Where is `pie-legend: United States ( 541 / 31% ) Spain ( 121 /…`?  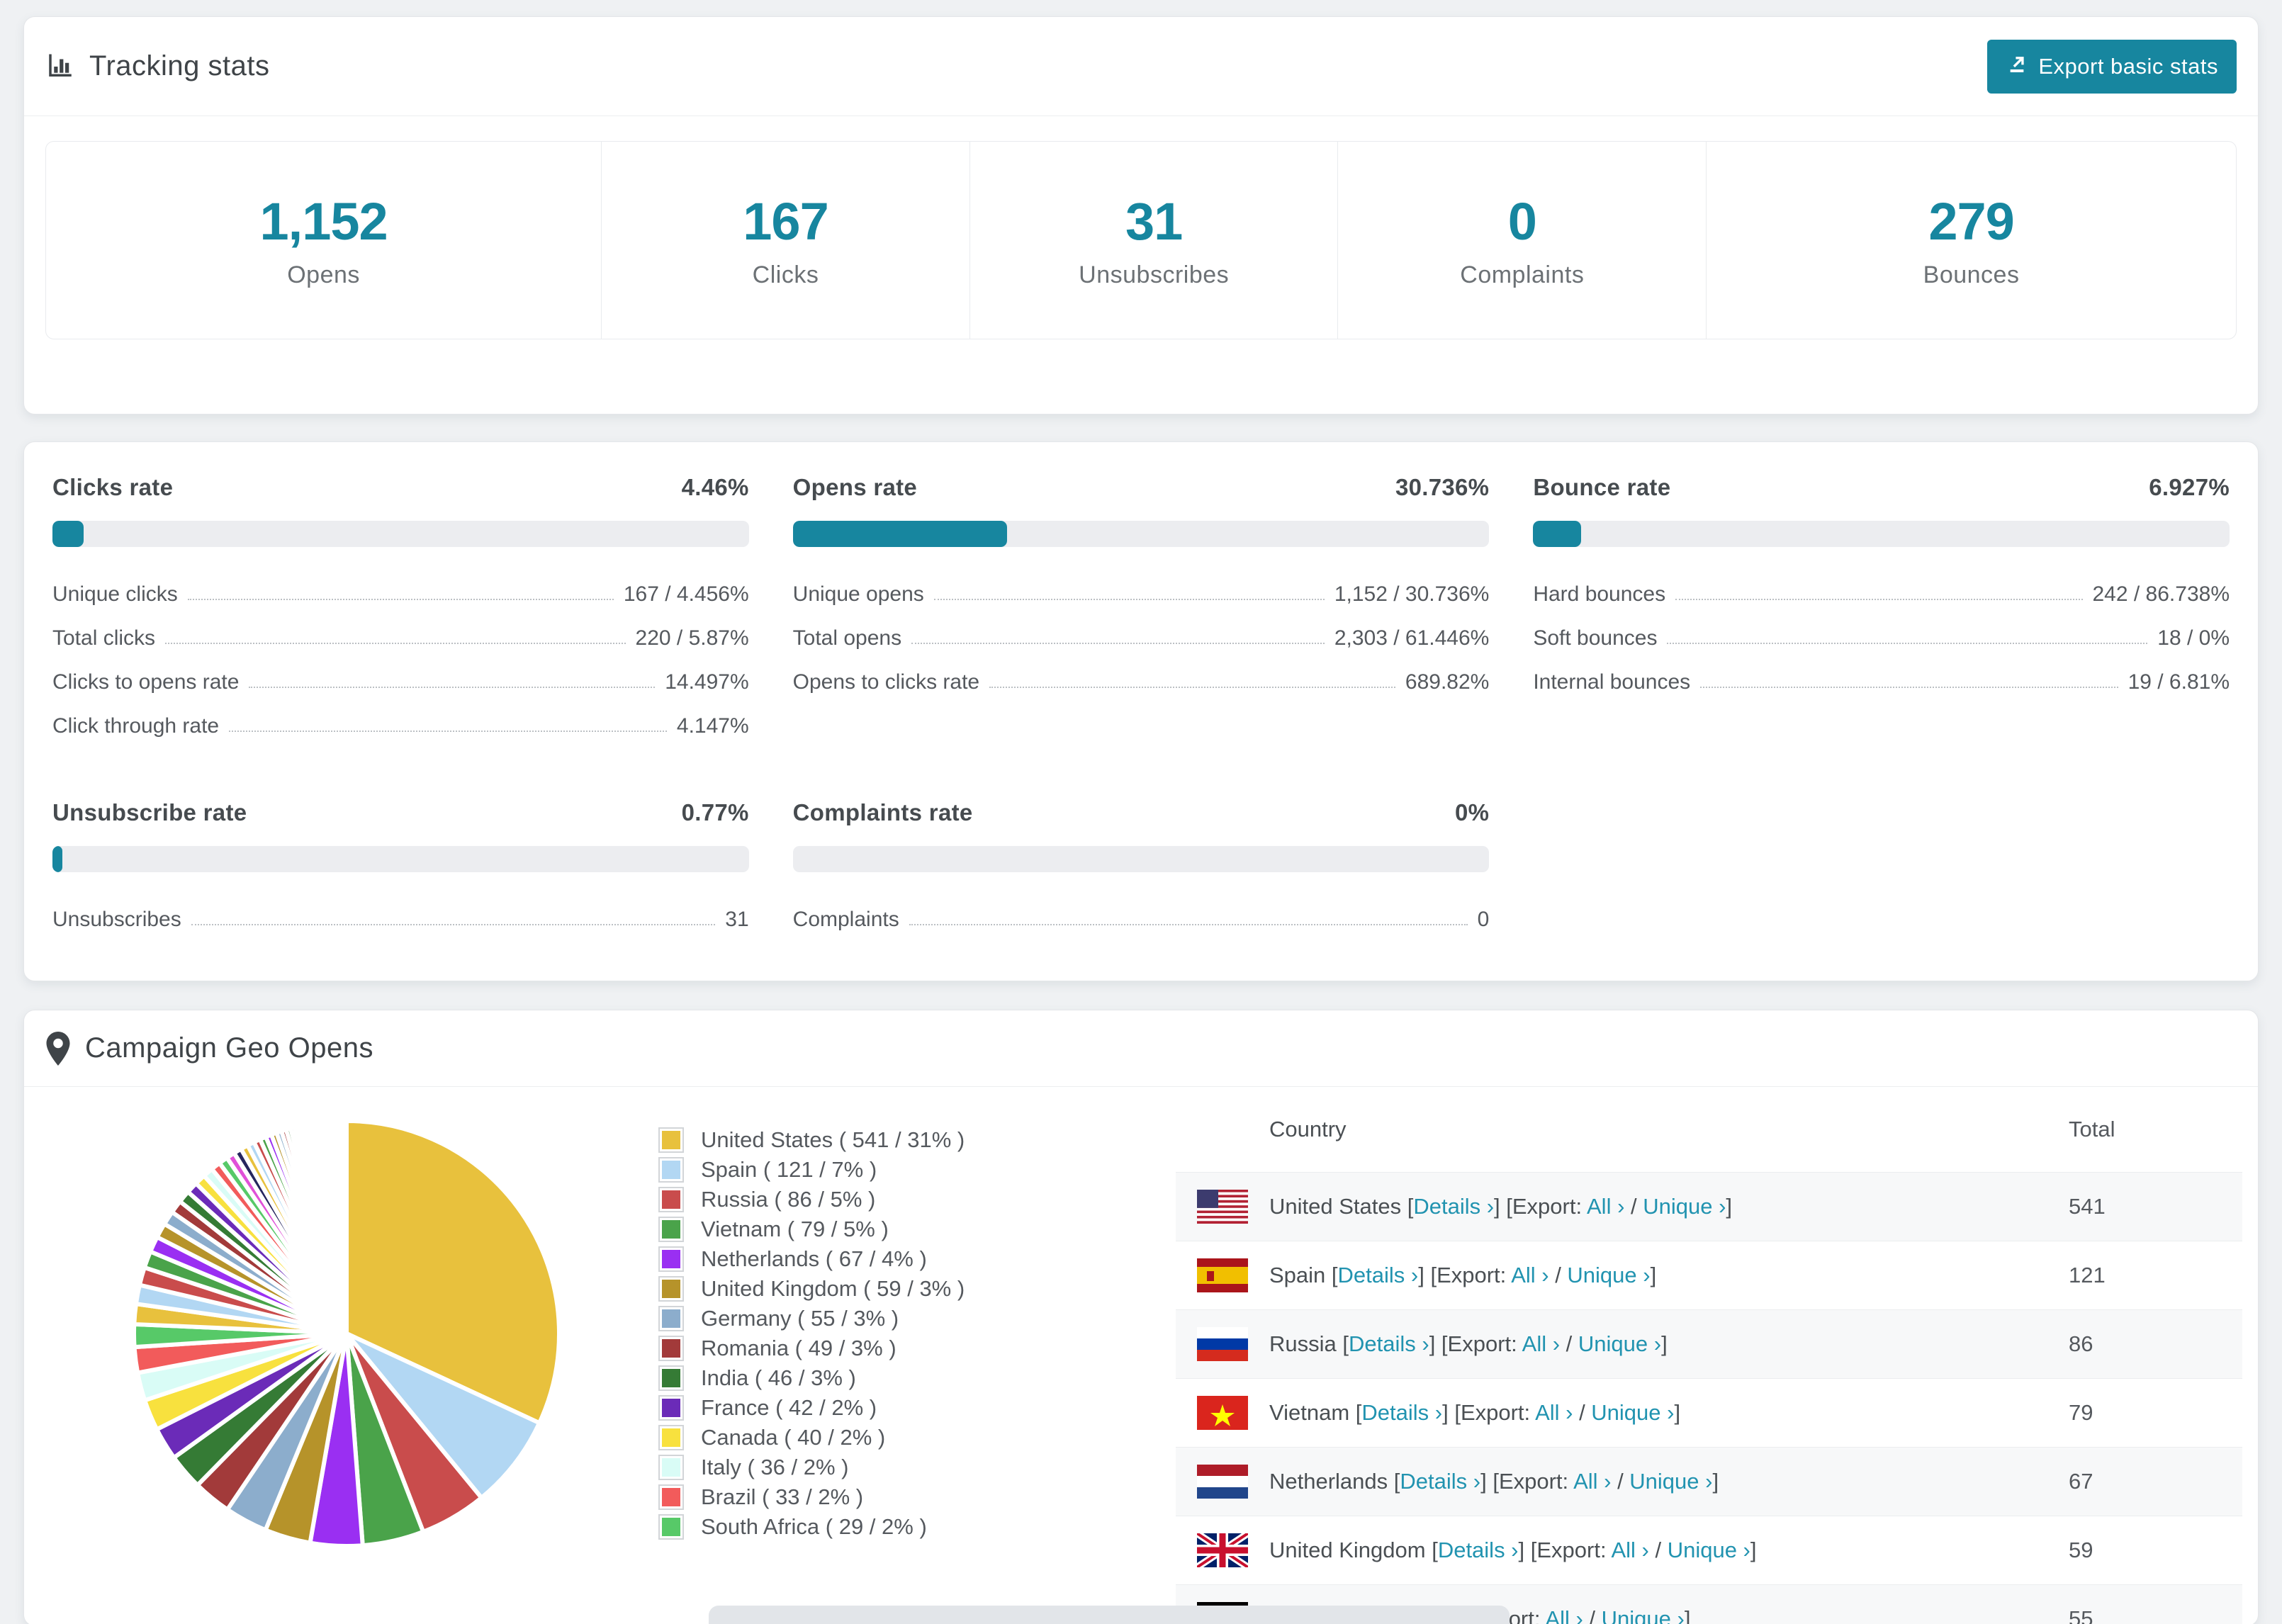 pie-legend: United States ( 541 / 31% ) Spain ( 121 /… is located at coordinates (842, 1334).